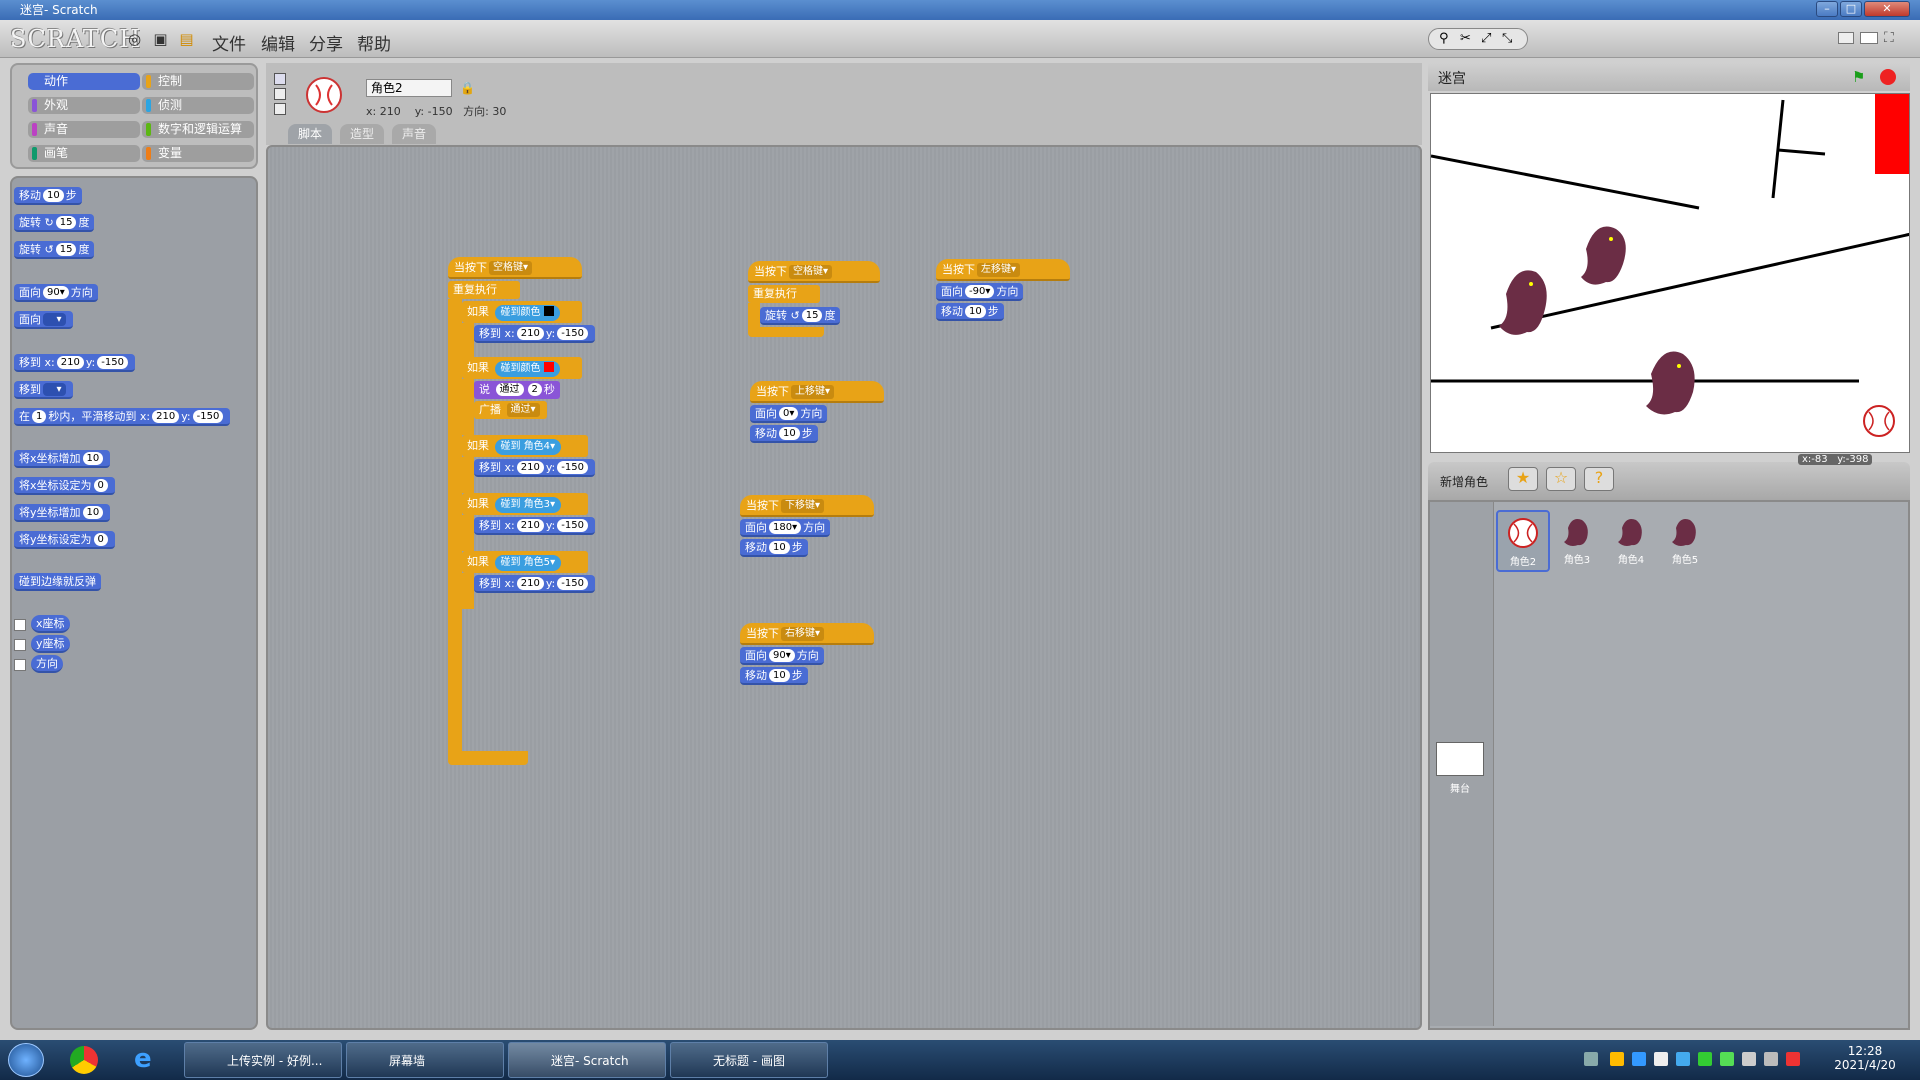 The height and width of the screenshot is (1080, 1920). I want to click on menu-edit: 编辑, so click(278, 42).